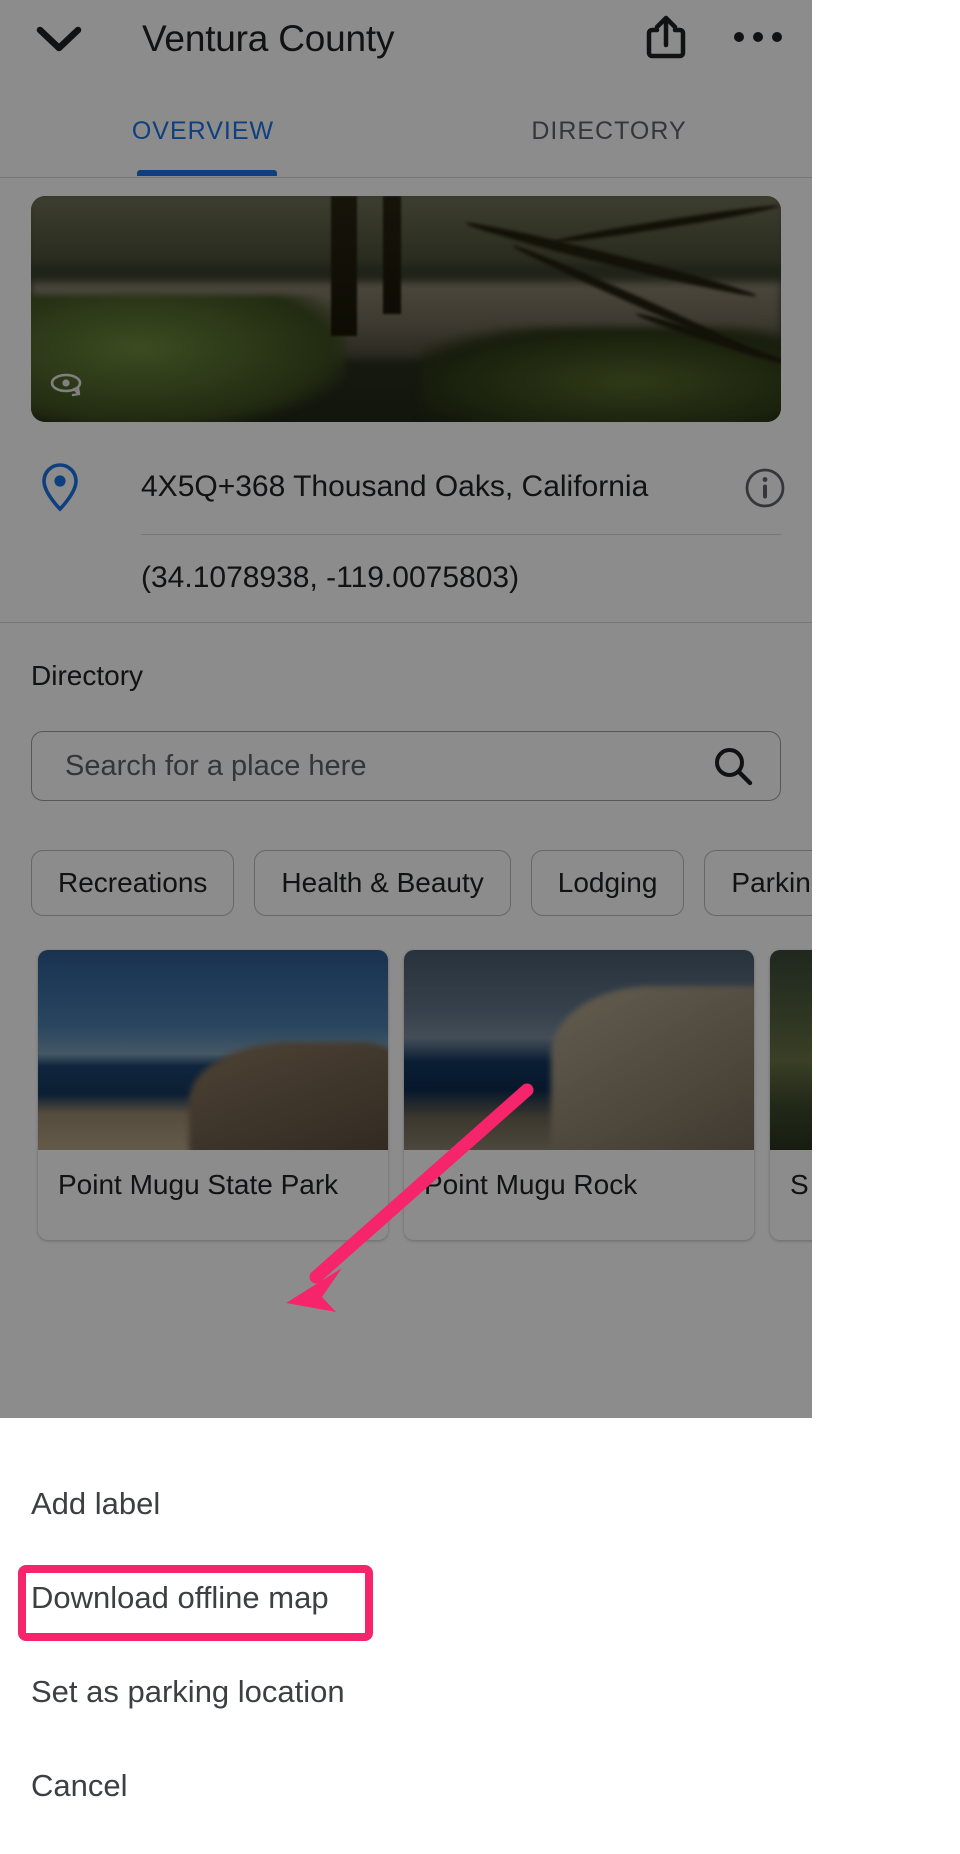 The image size is (960, 1854). Describe the element at coordinates (87, 675) in the screenshot. I see `directory-heading: Directory` at that location.